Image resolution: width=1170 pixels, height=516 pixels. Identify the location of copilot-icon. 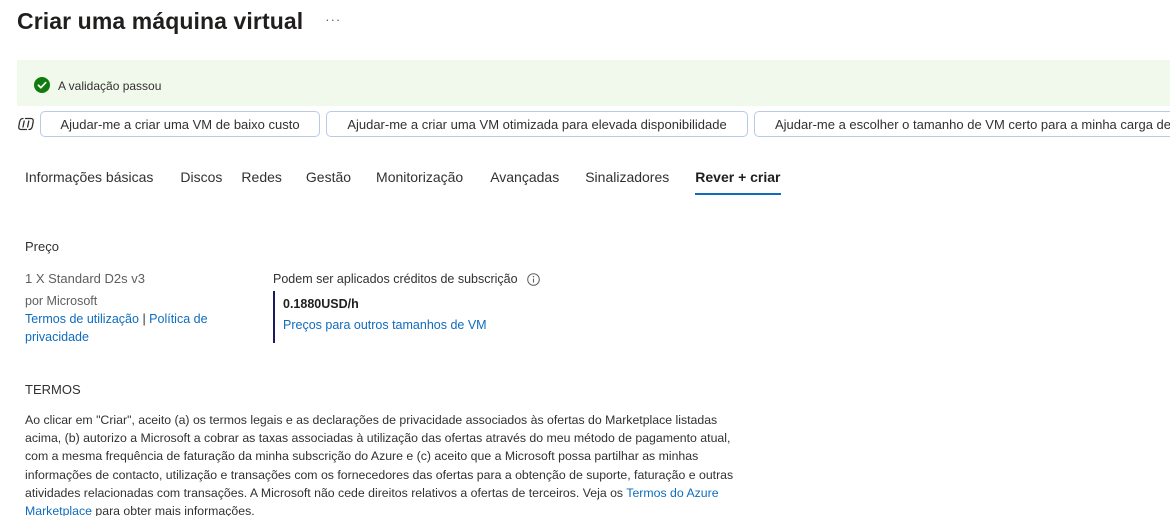
(26, 124).